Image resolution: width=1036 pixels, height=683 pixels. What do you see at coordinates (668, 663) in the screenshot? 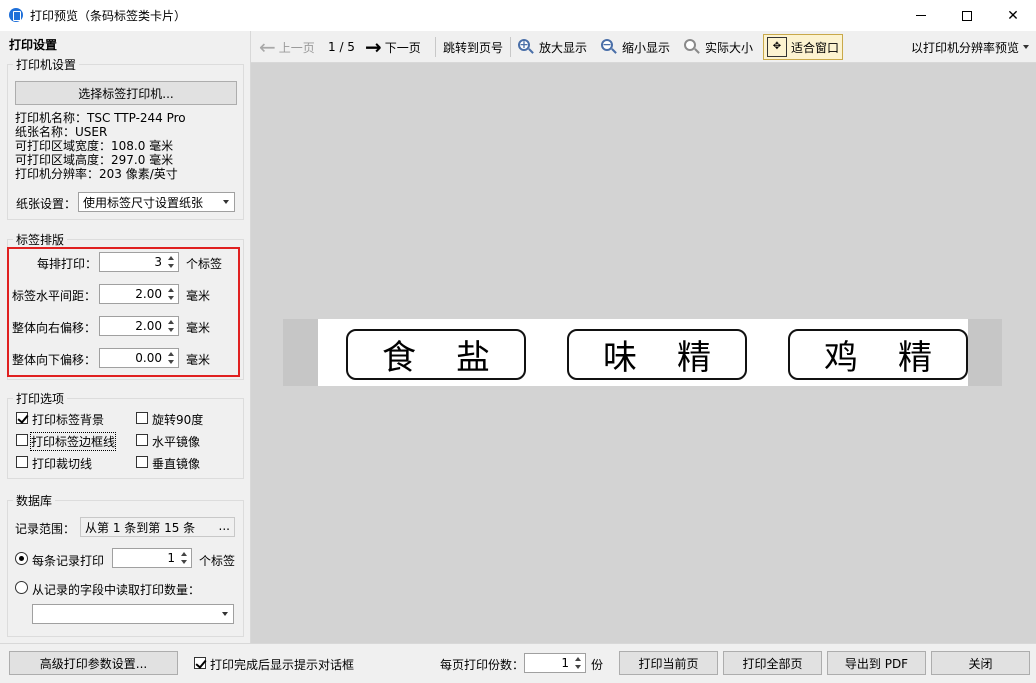
I see `print-current-button: 打印当前页` at bounding box center [668, 663].